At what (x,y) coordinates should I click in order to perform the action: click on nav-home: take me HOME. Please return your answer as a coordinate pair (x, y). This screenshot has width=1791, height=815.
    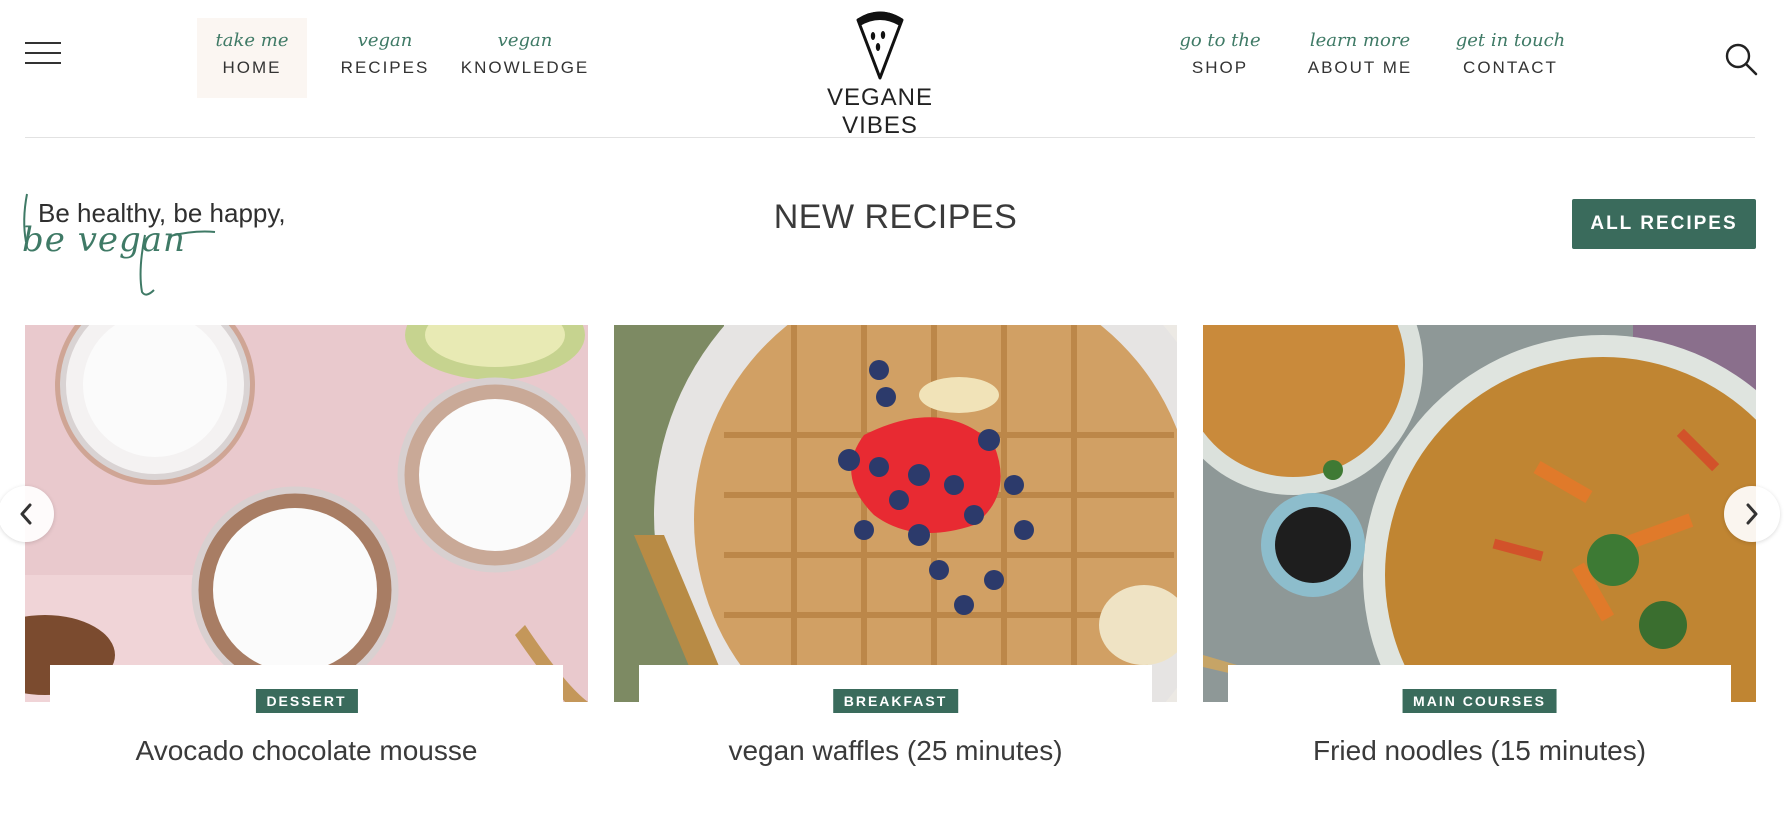
    Looking at the image, I should click on (252, 58).